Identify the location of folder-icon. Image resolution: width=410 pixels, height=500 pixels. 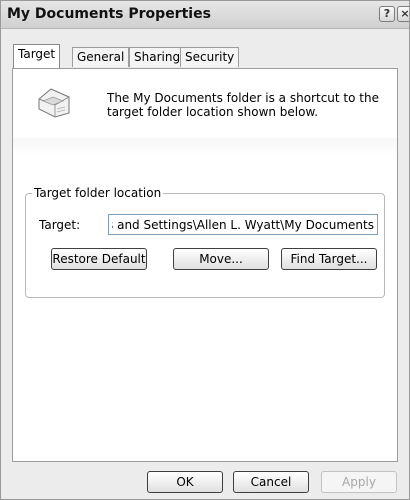
(54, 103).